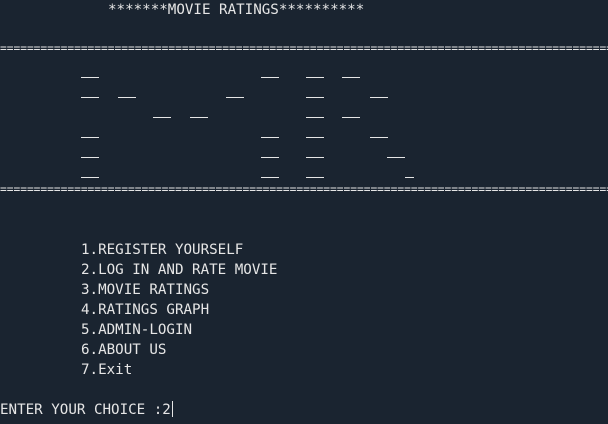 This screenshot has width=608, height=424. What do you see at coordinates (172, 409) in the screenshot?
I see `text-cursor` at bounding box center [172, 409].